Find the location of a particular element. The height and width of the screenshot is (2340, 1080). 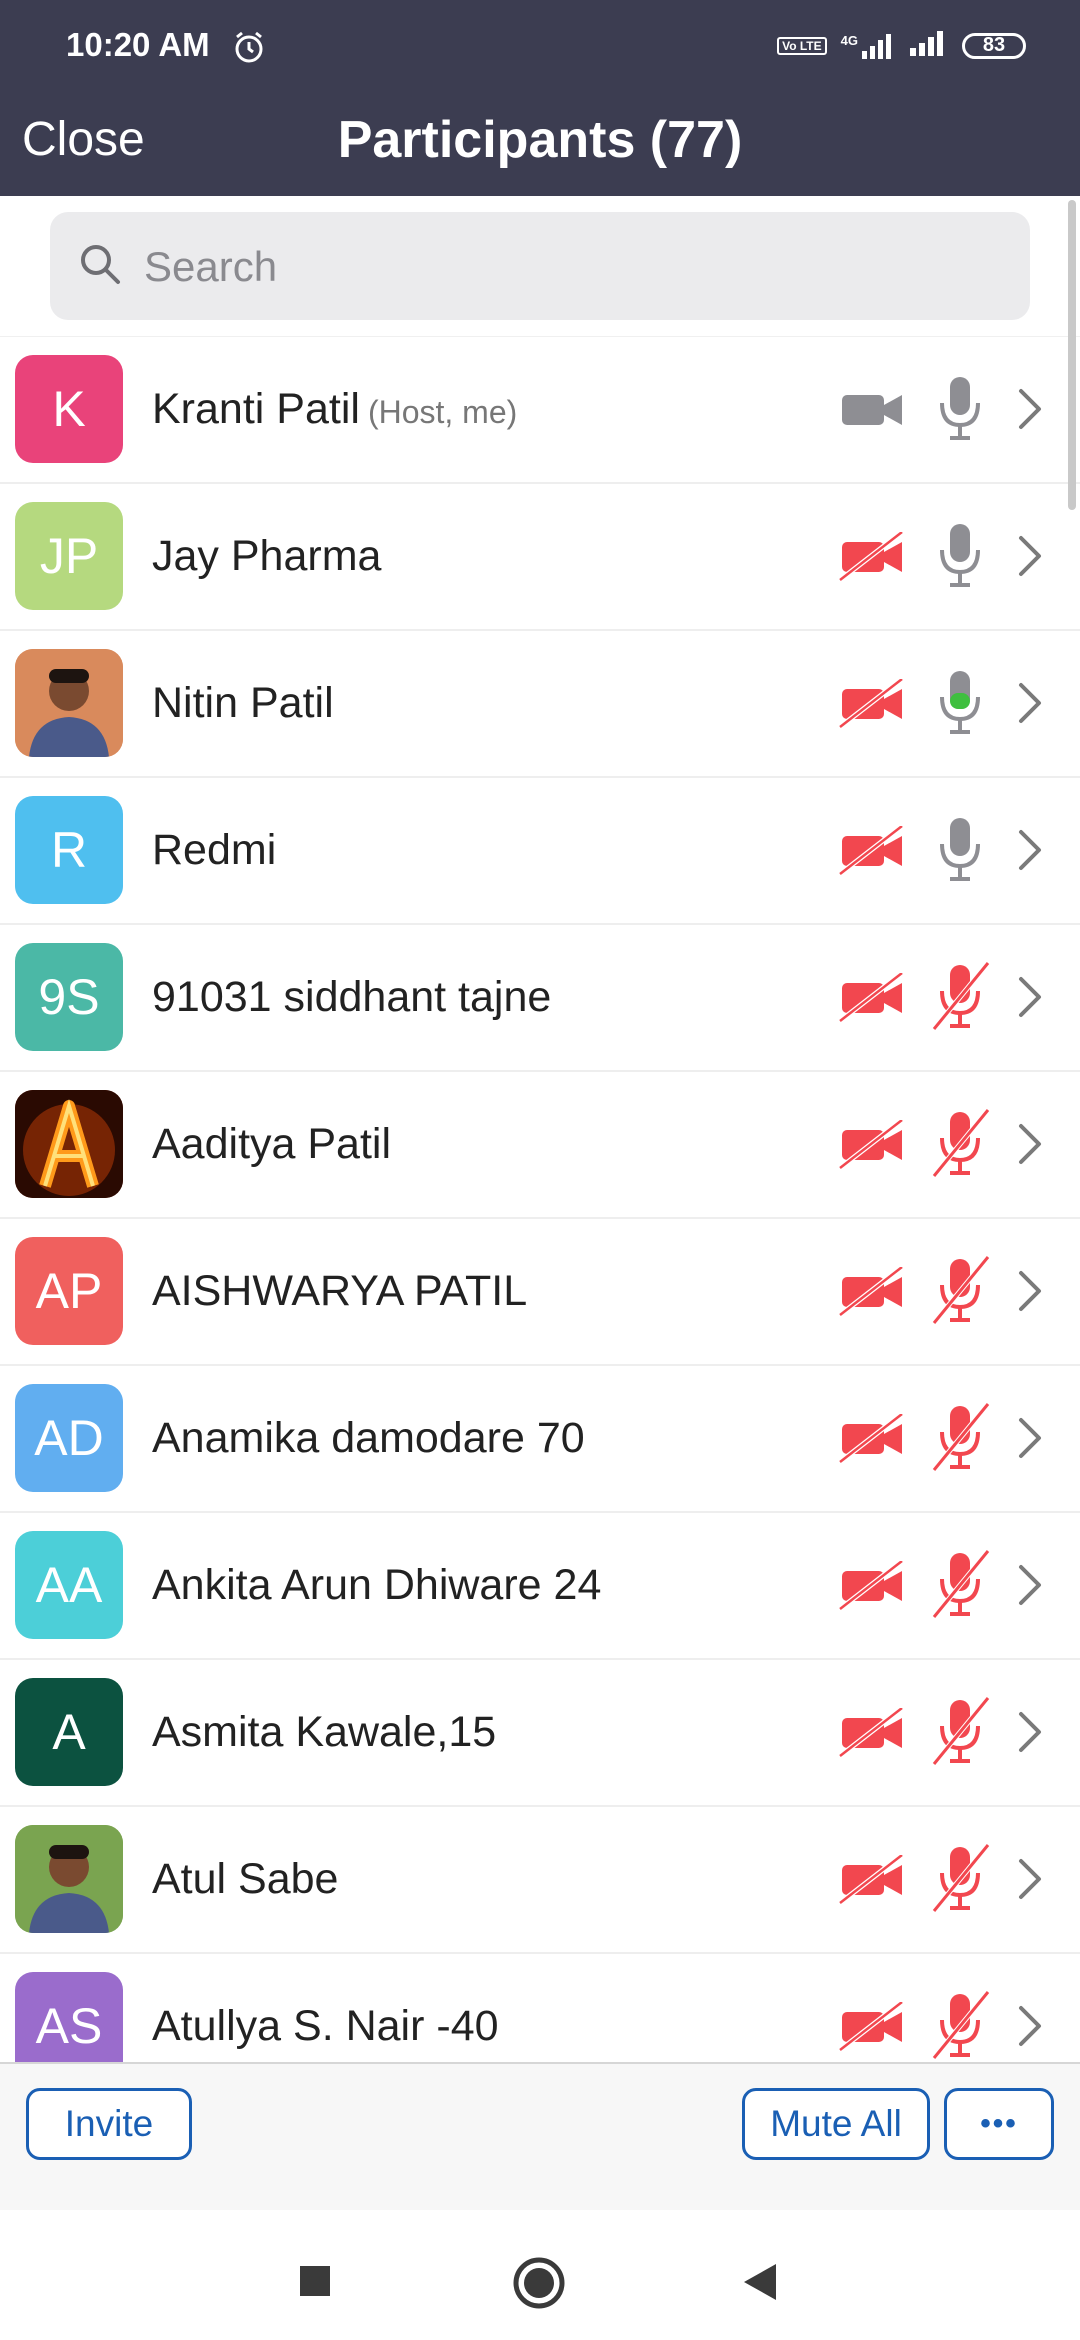

avatar: R is located at coordinates (69, 850).